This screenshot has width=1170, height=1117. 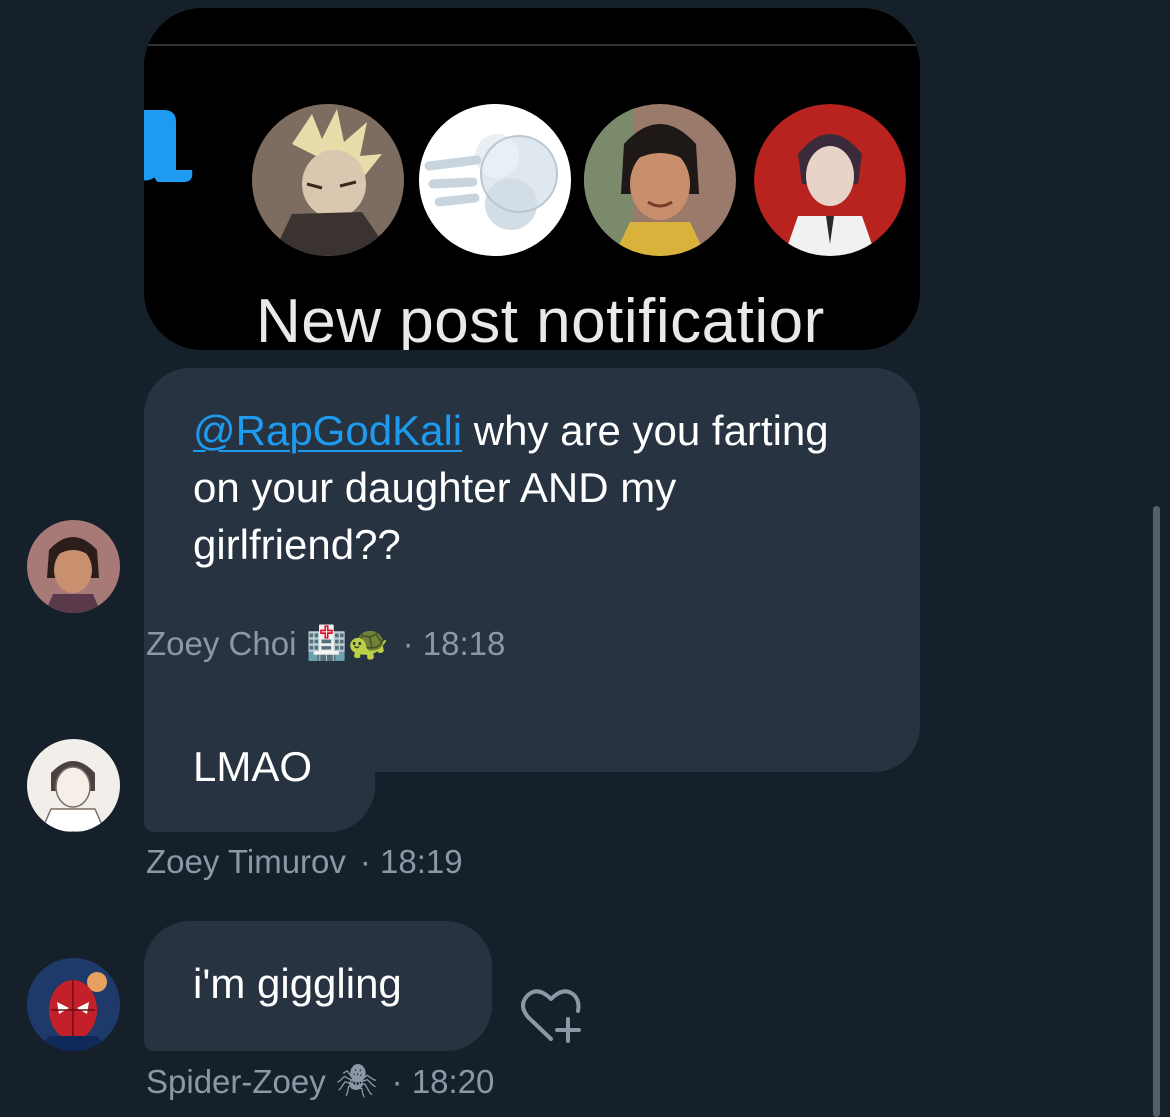 What do you see at coordinates (532, 45) in the screenshot?
I see `divider` at bounding box center [532, 45].